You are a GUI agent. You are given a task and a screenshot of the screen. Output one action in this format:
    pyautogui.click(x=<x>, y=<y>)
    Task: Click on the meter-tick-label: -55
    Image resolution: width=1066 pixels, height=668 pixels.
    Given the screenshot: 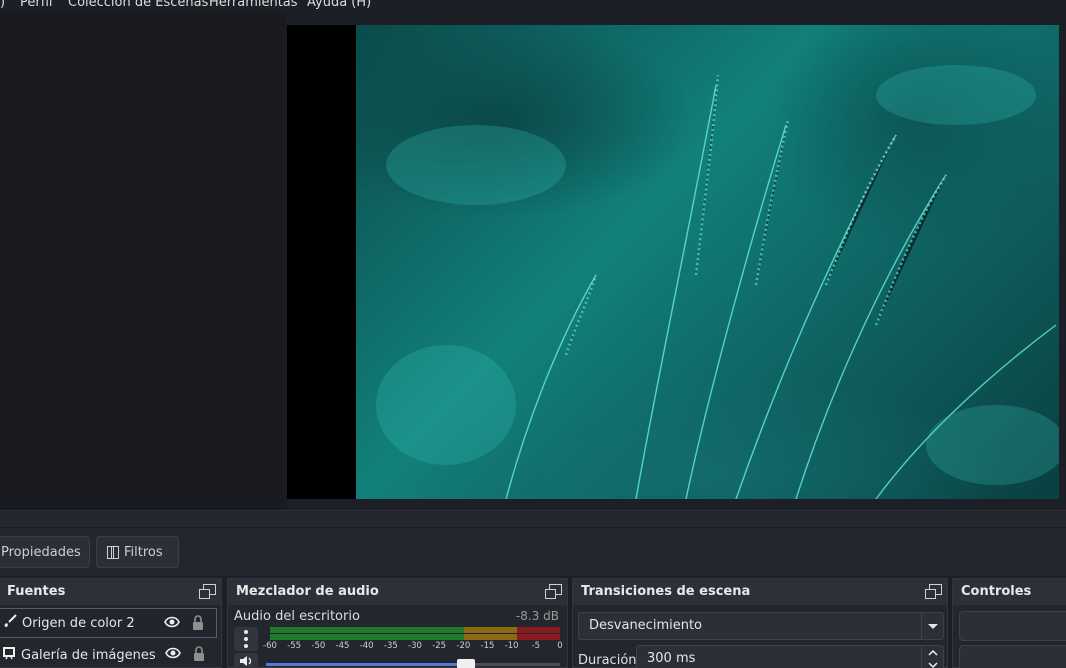 What is the action you would take?
    pyautogui.click(x=294, y=646)
    